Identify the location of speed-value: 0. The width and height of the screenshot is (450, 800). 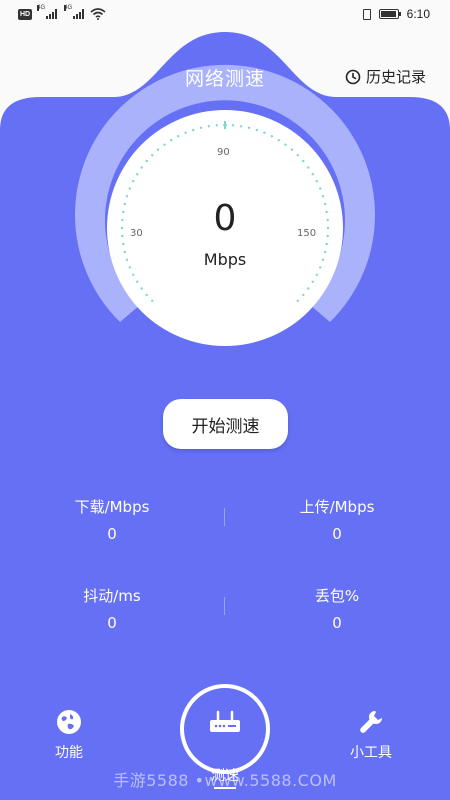
(225, 218).